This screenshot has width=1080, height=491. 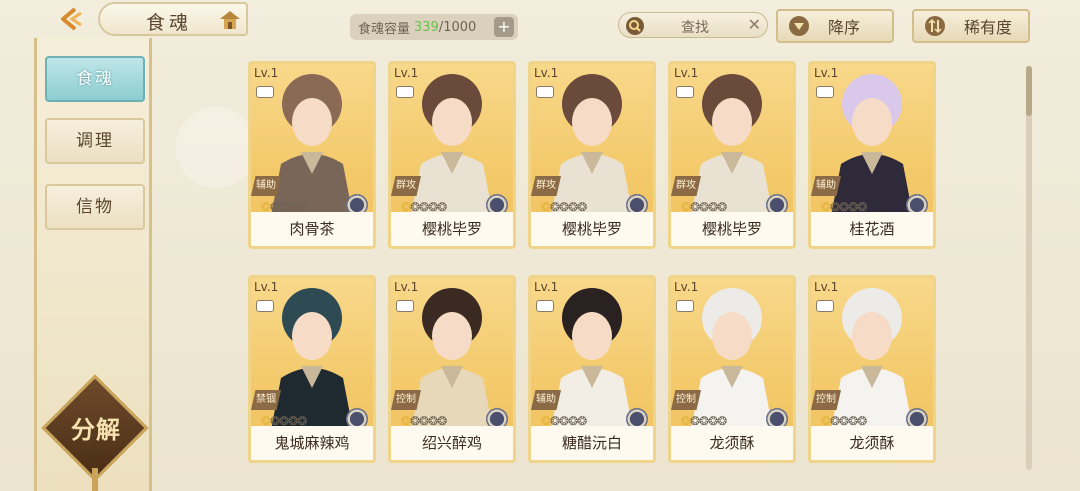 I want to click on sort-rarity-button: 稀有度, so click(x=971, y=26).